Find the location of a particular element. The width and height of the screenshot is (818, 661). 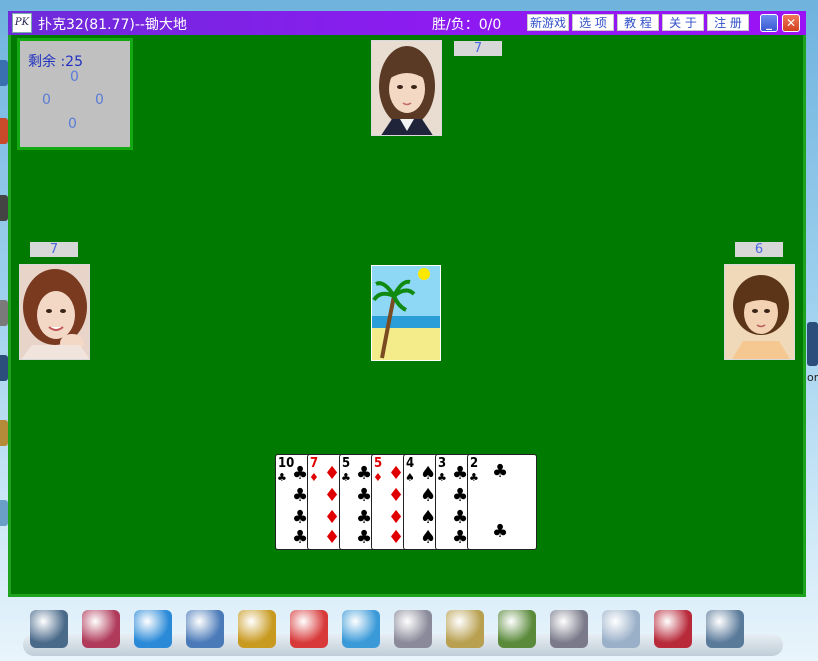

card-rank: 2 is located at coordinates (474, 463).